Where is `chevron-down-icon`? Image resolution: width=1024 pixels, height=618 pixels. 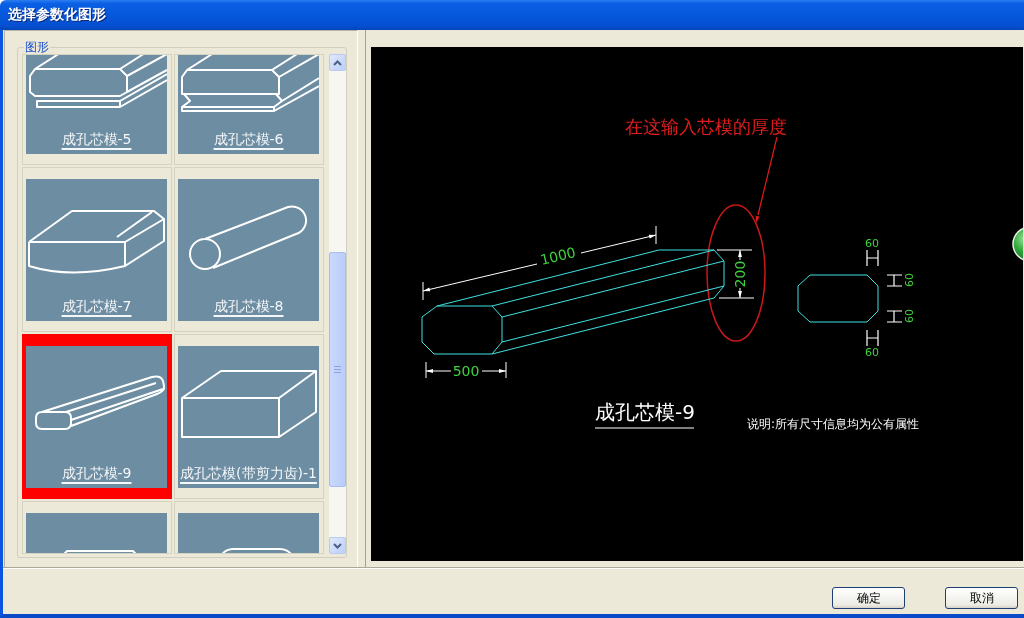
chevron-down-icon is located at coordinates (337, 545).